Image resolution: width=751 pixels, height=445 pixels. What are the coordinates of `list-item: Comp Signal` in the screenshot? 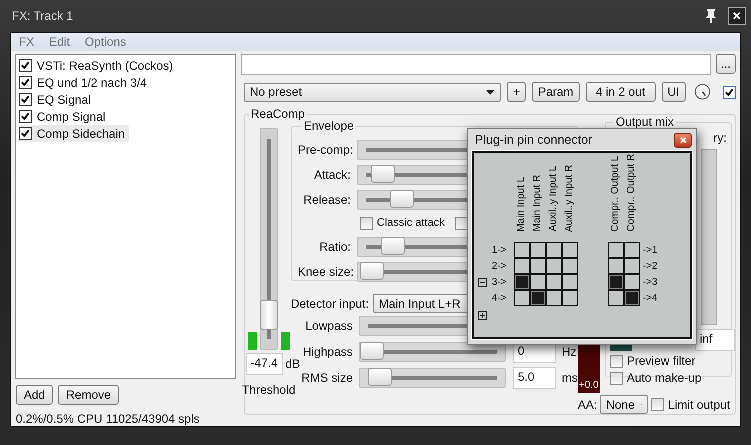 It's located at (64, 116).